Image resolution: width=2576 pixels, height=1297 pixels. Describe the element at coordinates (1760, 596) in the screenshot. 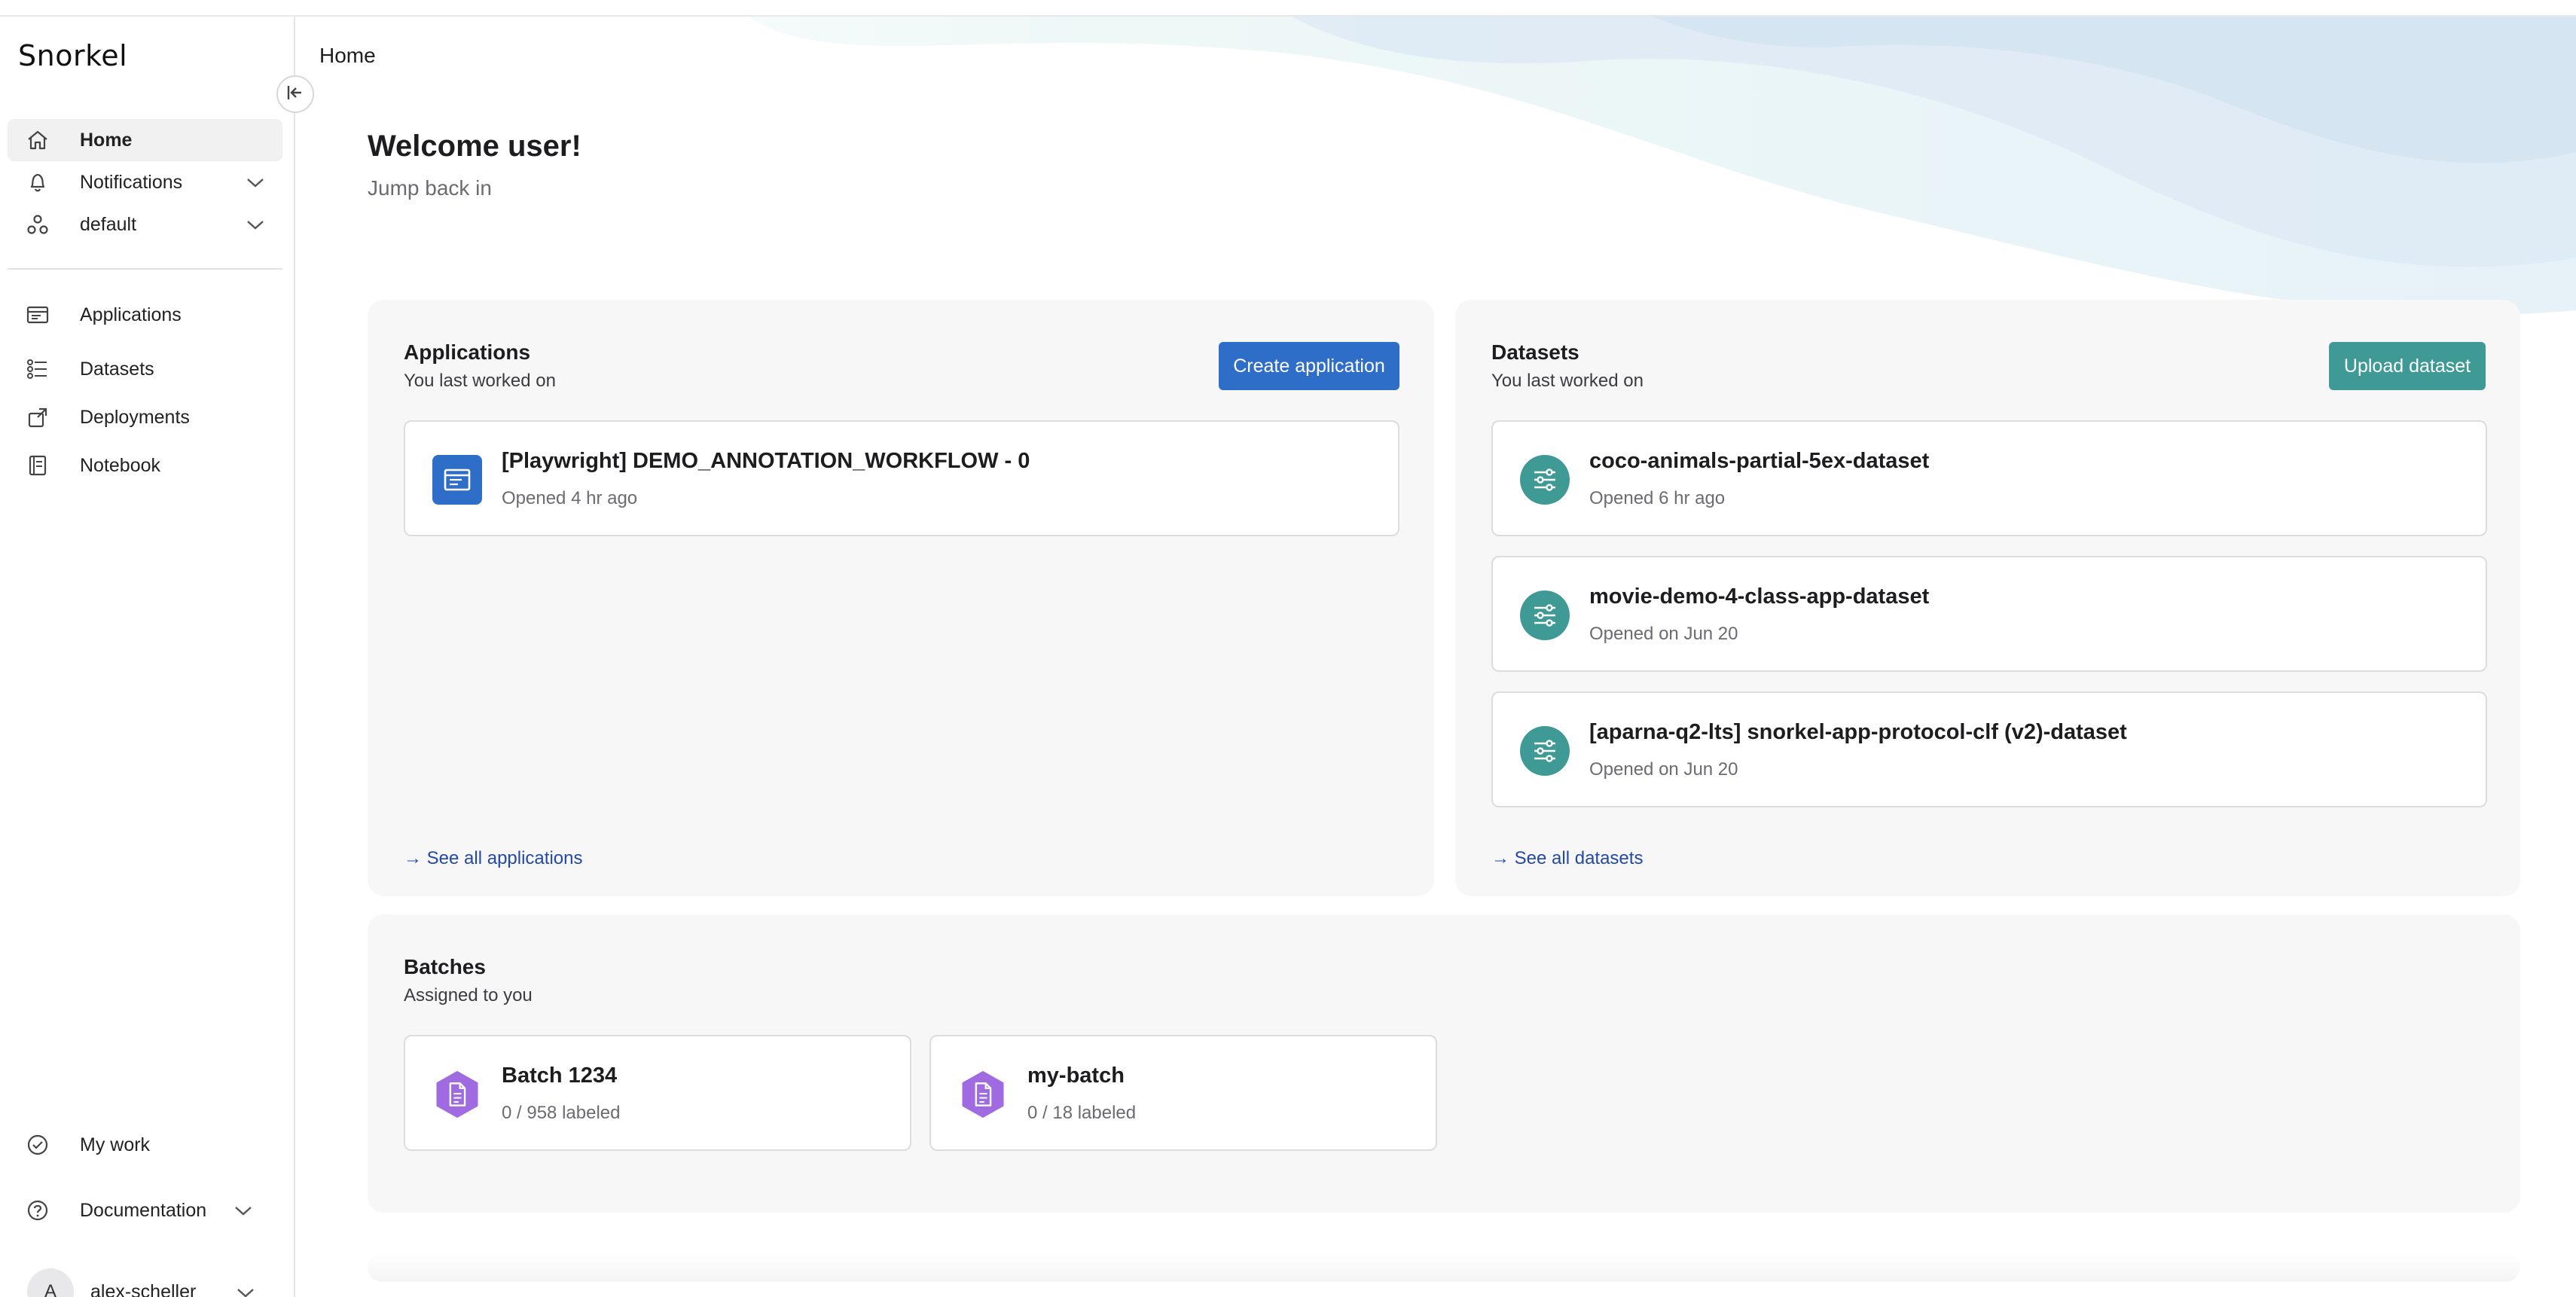

I see `dataset-name: movie-demo-4-class-app-dataset` at that location.